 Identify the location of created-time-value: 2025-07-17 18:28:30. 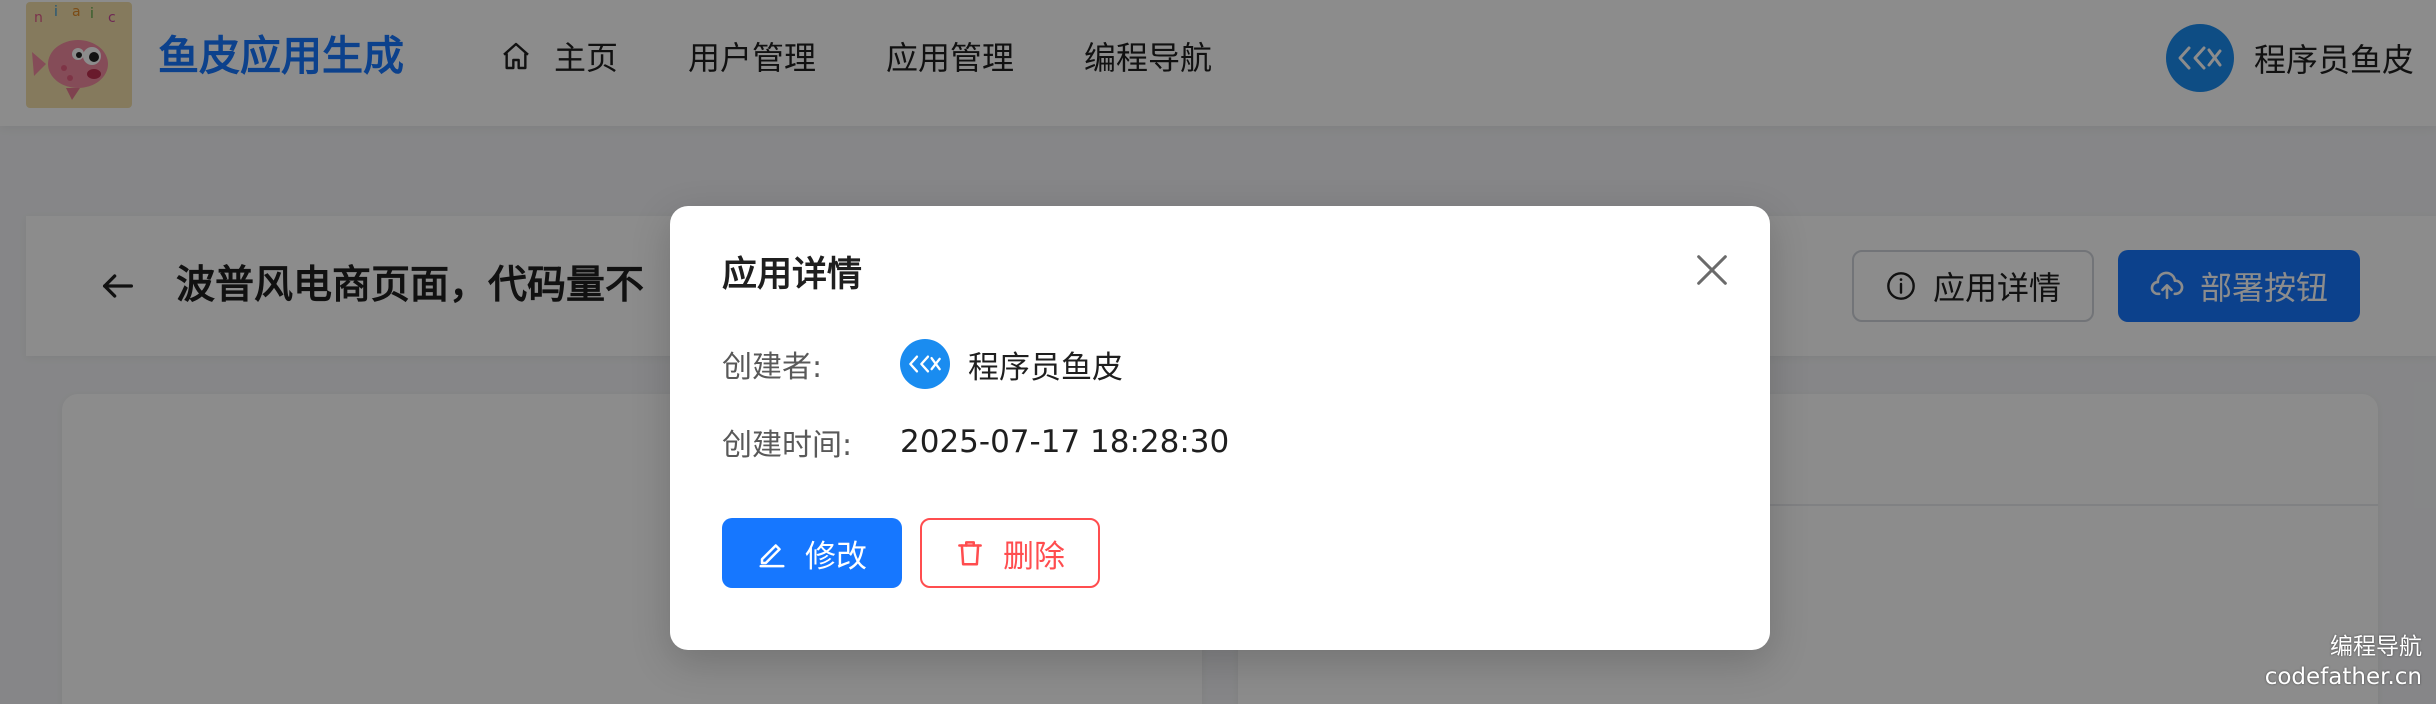
(1065, 442).